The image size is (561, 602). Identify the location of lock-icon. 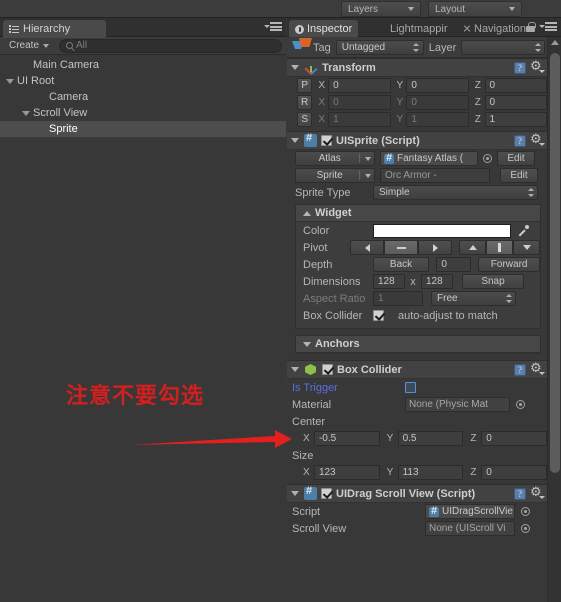
(531, 27).